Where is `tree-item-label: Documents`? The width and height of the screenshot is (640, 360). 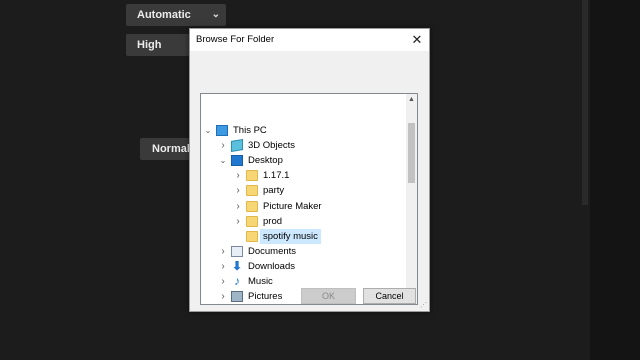 tree-item-label: Documents is located at coordinates (272, 251).